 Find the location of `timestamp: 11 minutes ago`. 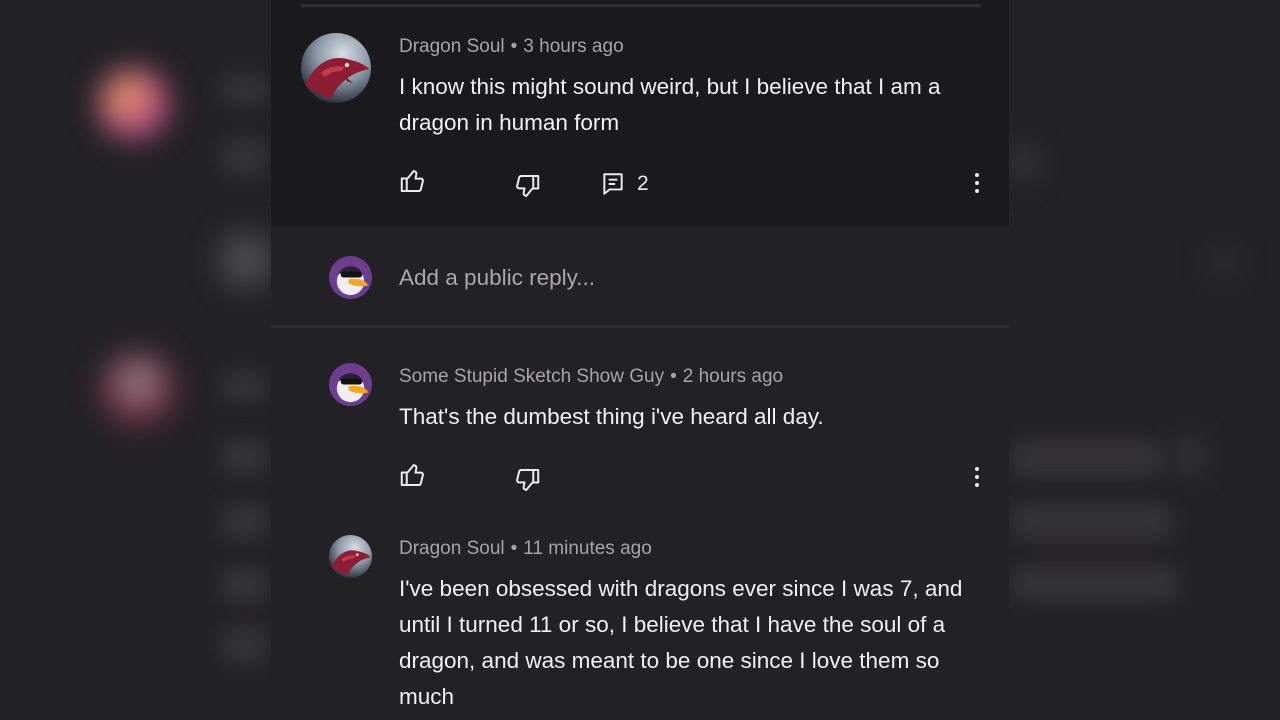

timestamp: 11 minutes ago is located at coordinates (587, 548).